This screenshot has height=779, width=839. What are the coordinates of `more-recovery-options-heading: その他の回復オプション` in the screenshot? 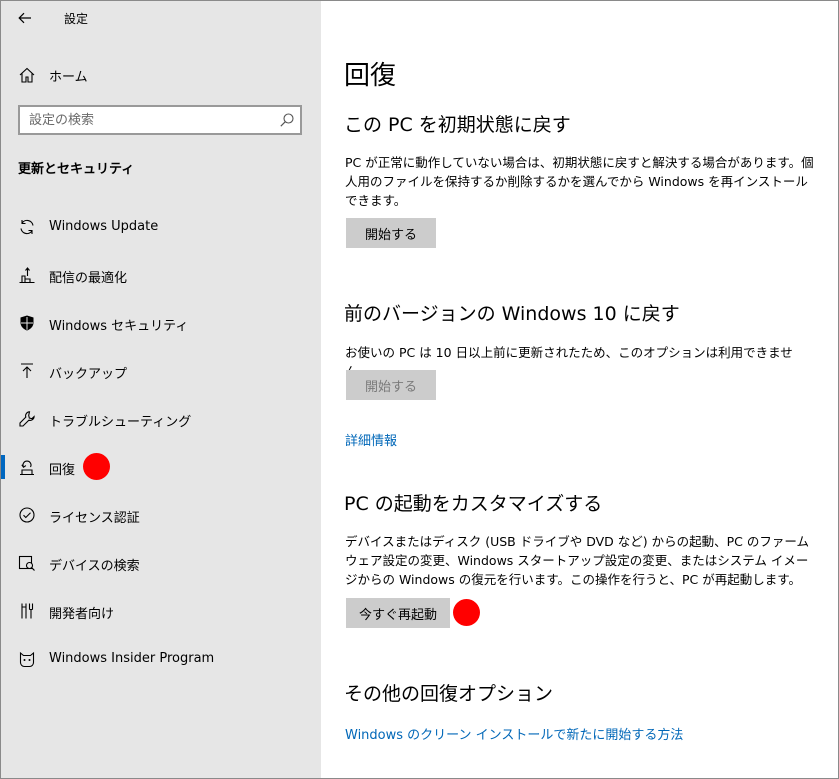 It's located at (449, 694).